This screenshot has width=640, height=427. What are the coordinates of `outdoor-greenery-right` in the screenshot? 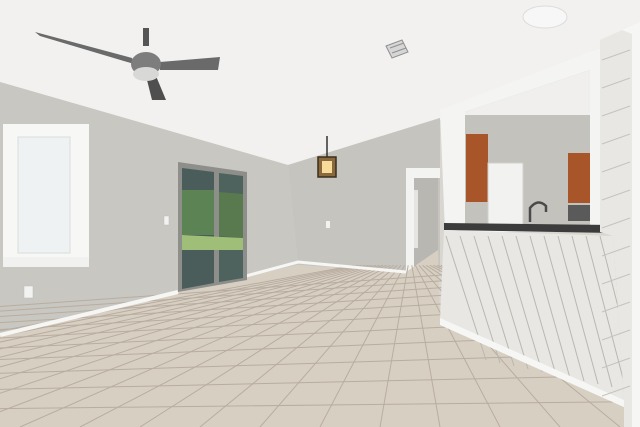 It's located at (231, 215).